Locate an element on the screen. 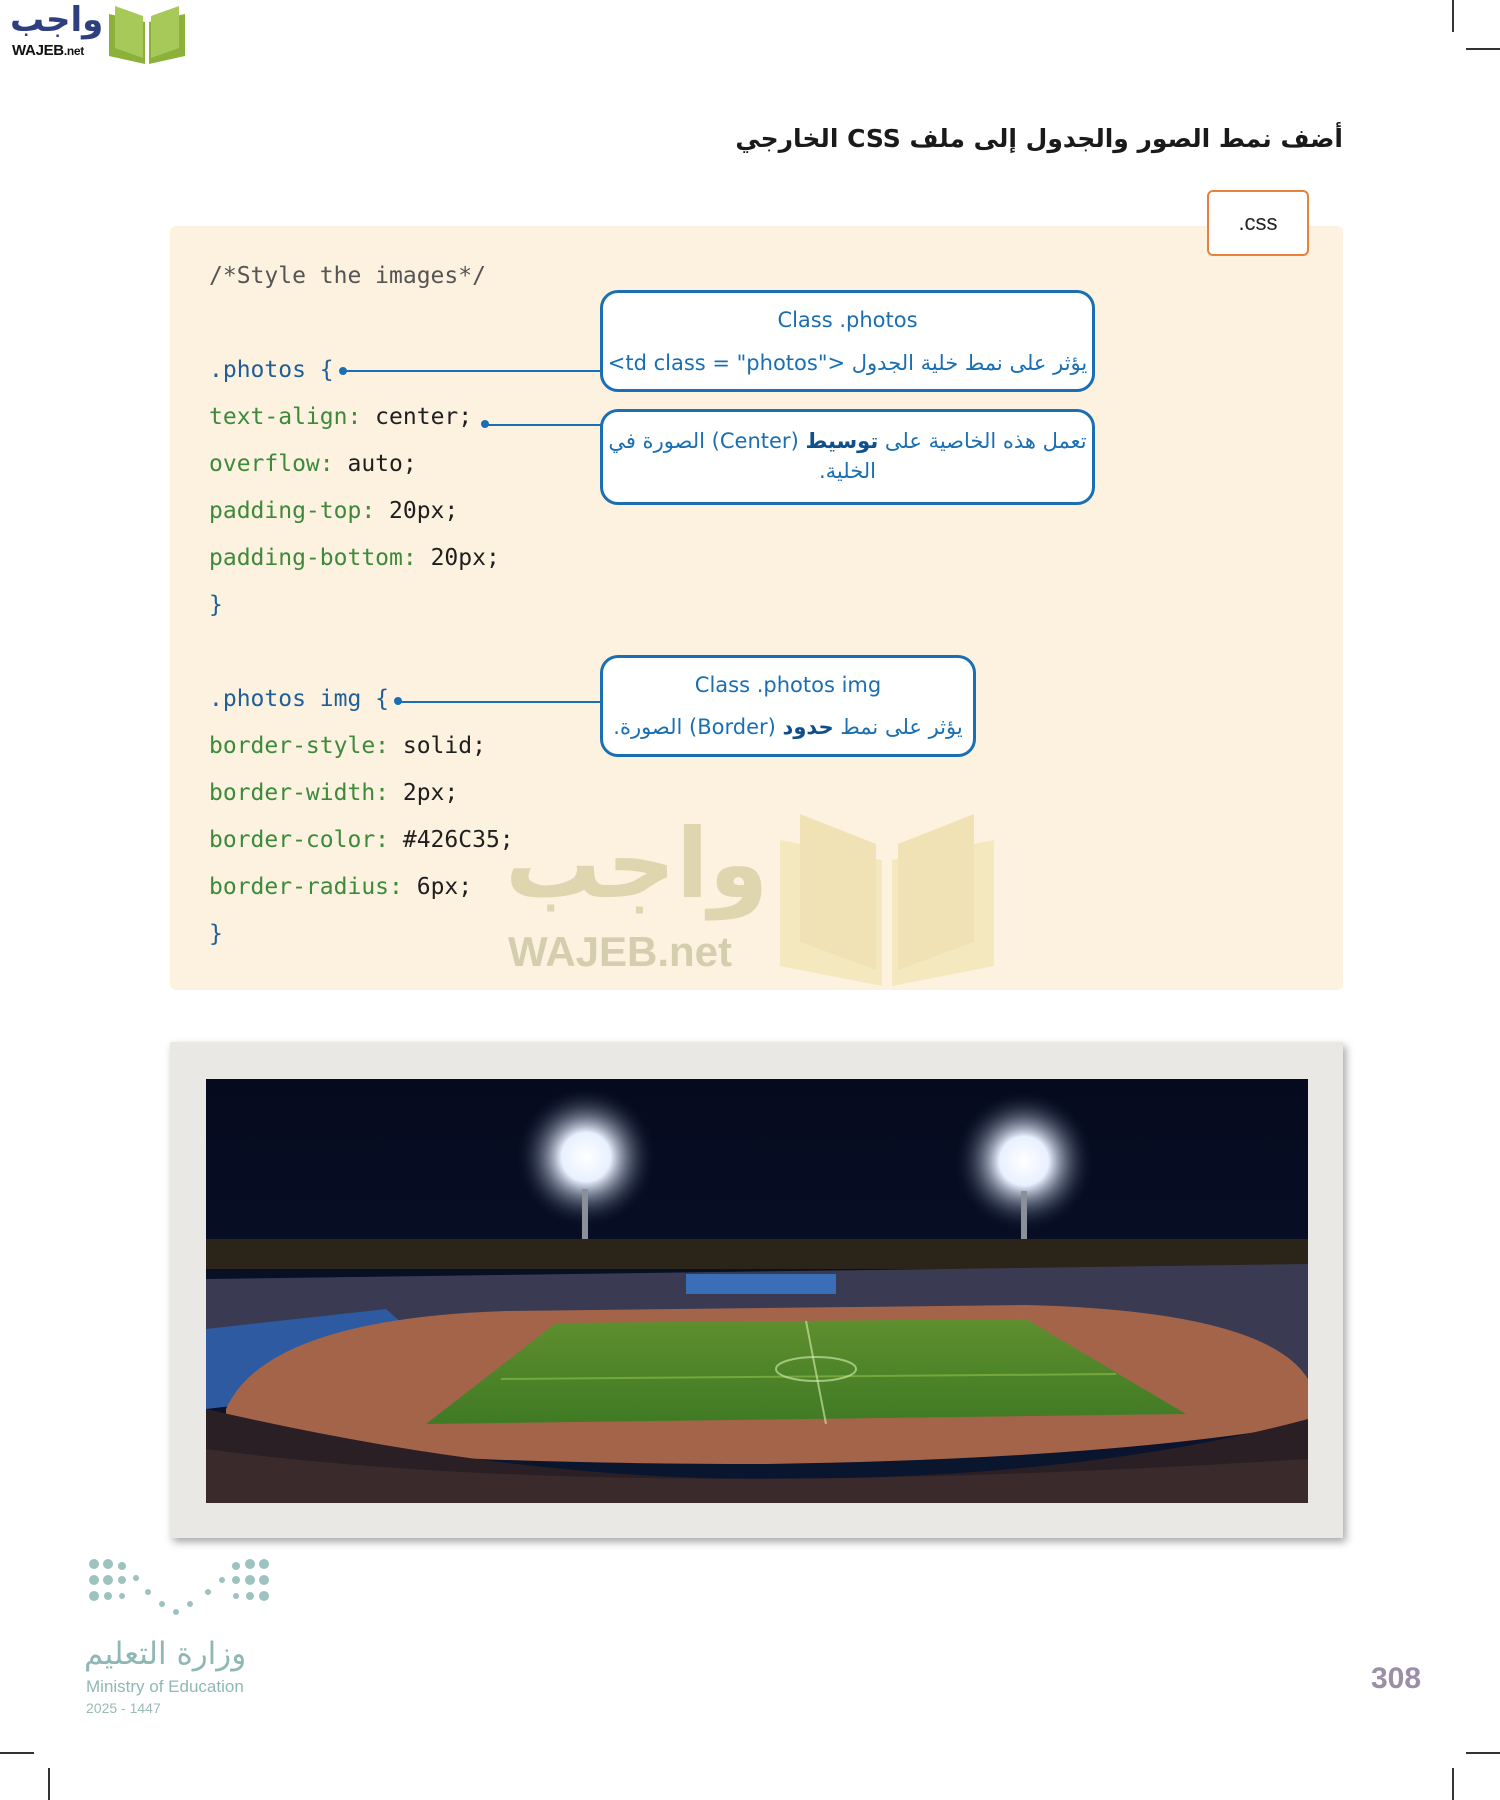  callout-title: Class .photos img is located at coordinates (788, 685).